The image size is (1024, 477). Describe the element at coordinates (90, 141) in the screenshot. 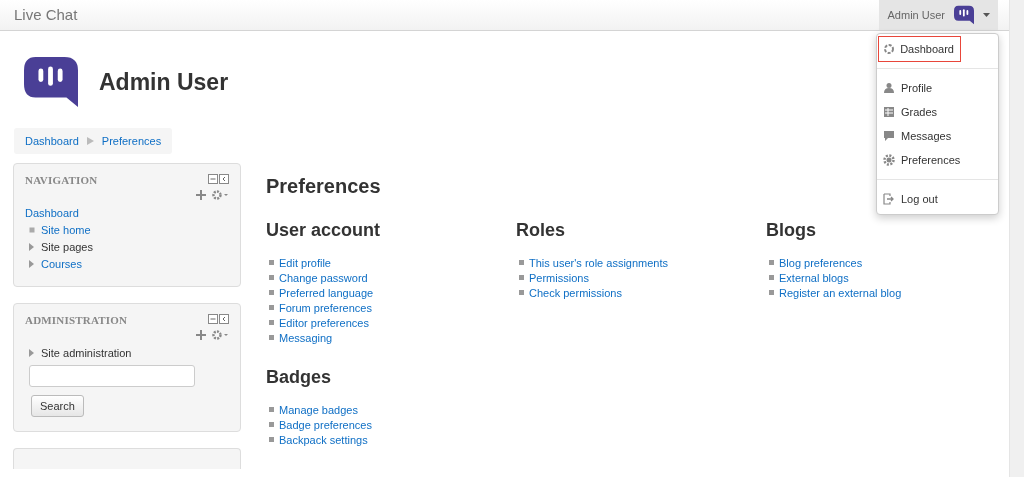

I see `separator-icon` at that location.